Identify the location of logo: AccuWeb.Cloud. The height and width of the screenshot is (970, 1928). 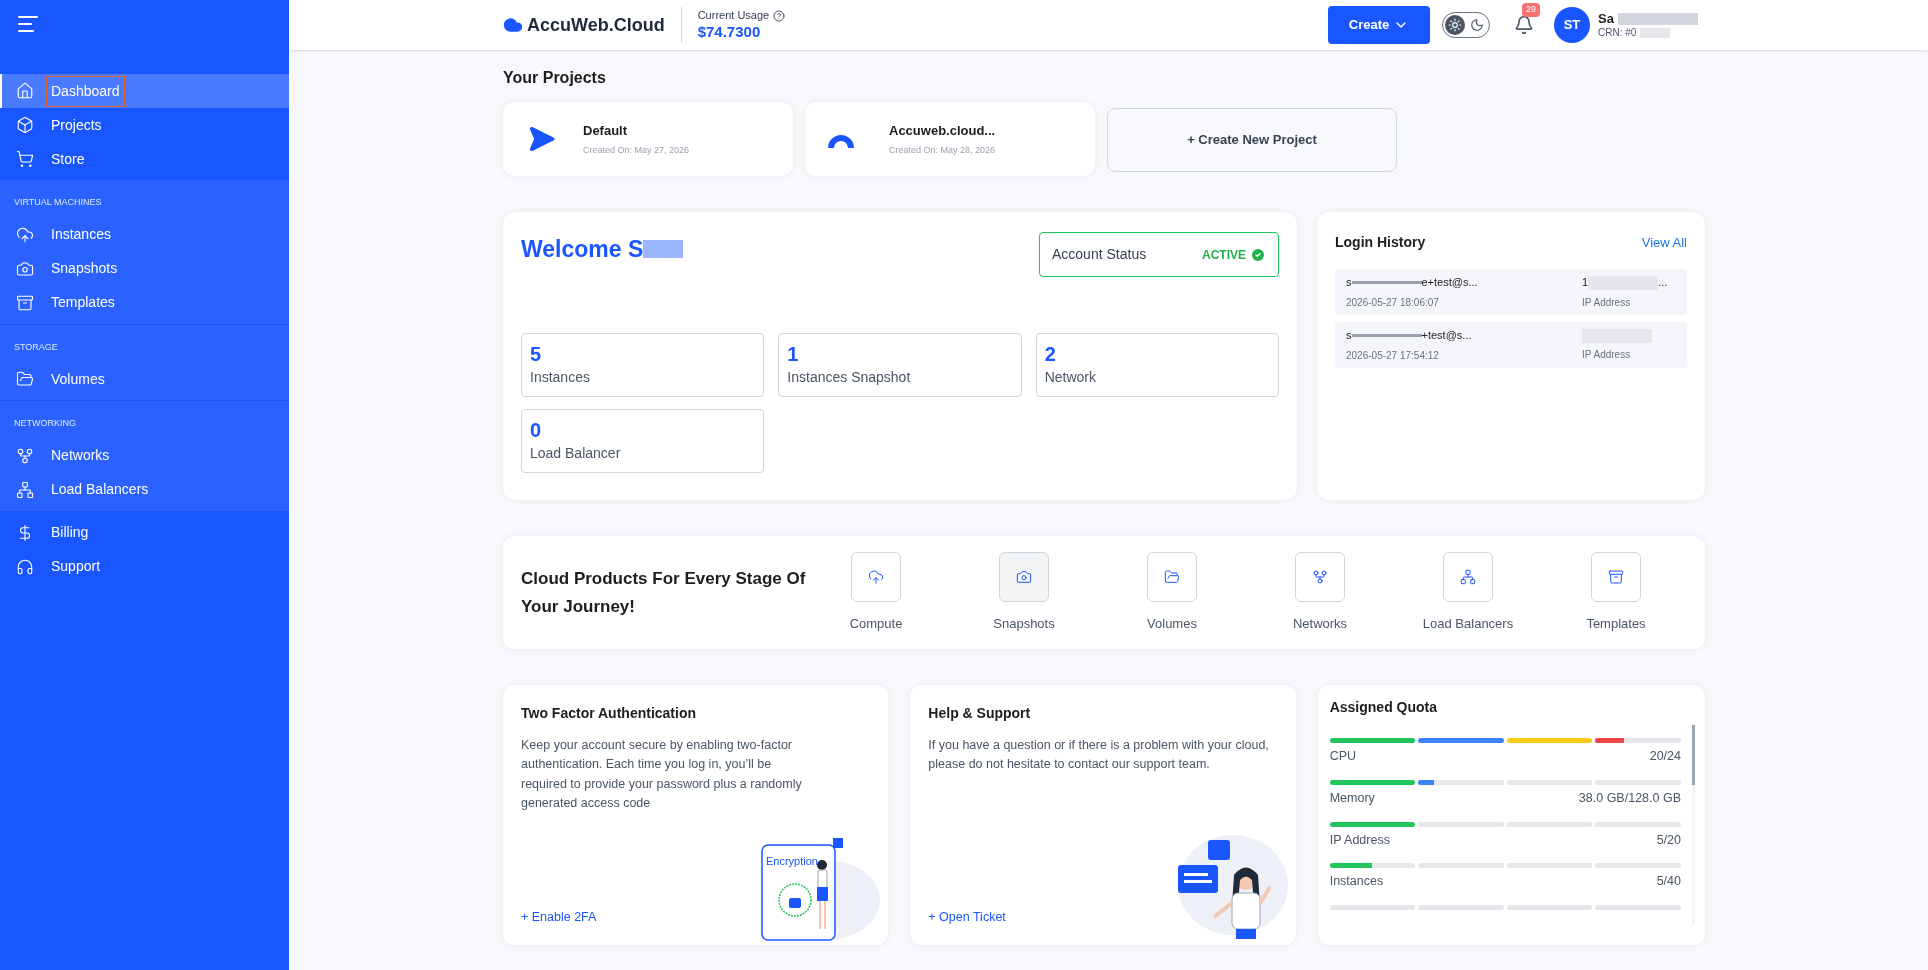
(596, 25).